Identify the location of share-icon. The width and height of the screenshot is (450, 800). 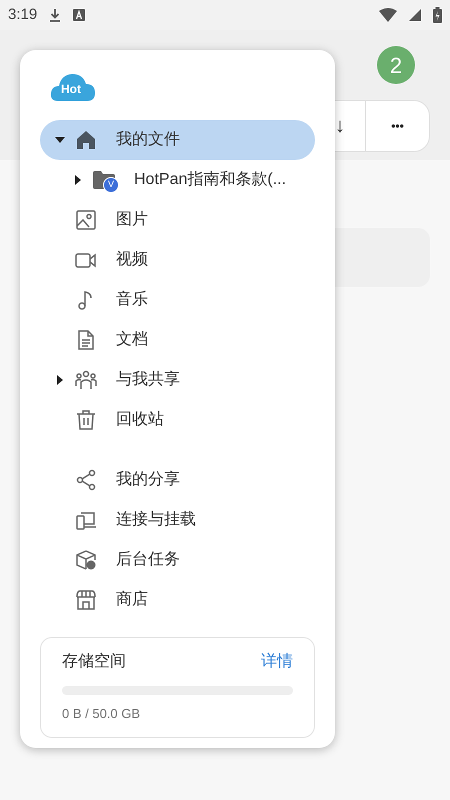
(86, 480).